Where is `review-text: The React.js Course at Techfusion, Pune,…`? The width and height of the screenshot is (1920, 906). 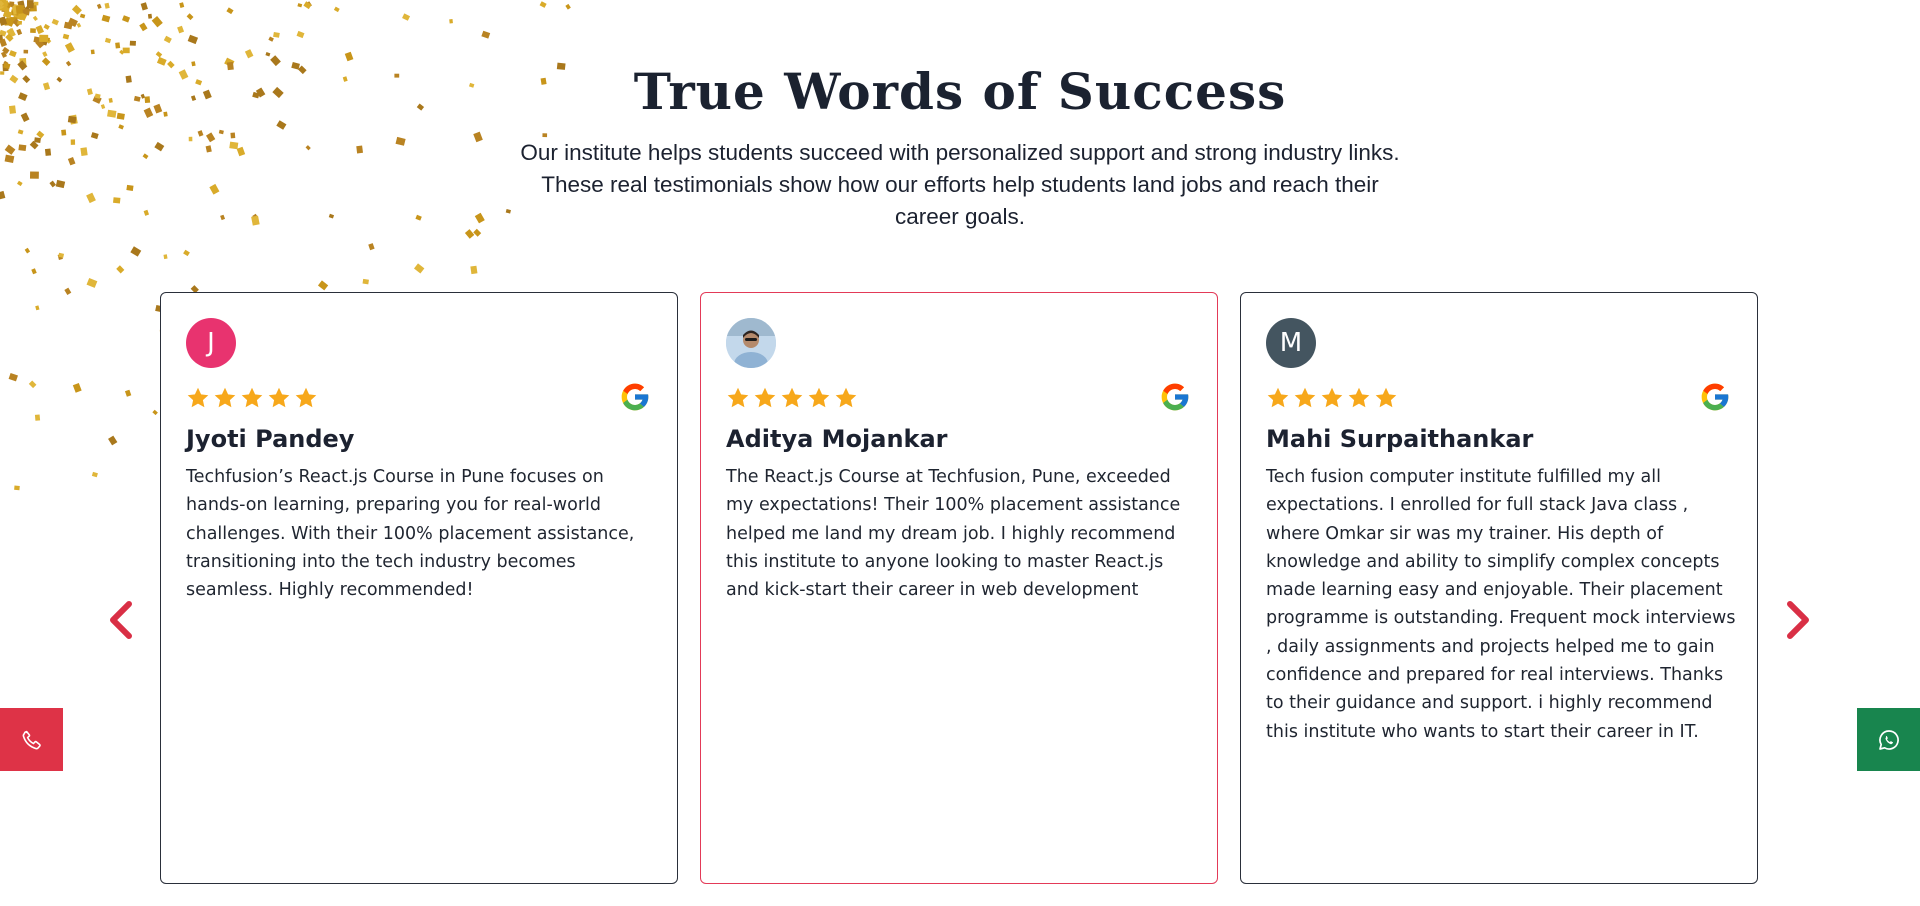 review-text: The React.js Course at Techfusion, Pune,… is located at coordinates (953, 534).